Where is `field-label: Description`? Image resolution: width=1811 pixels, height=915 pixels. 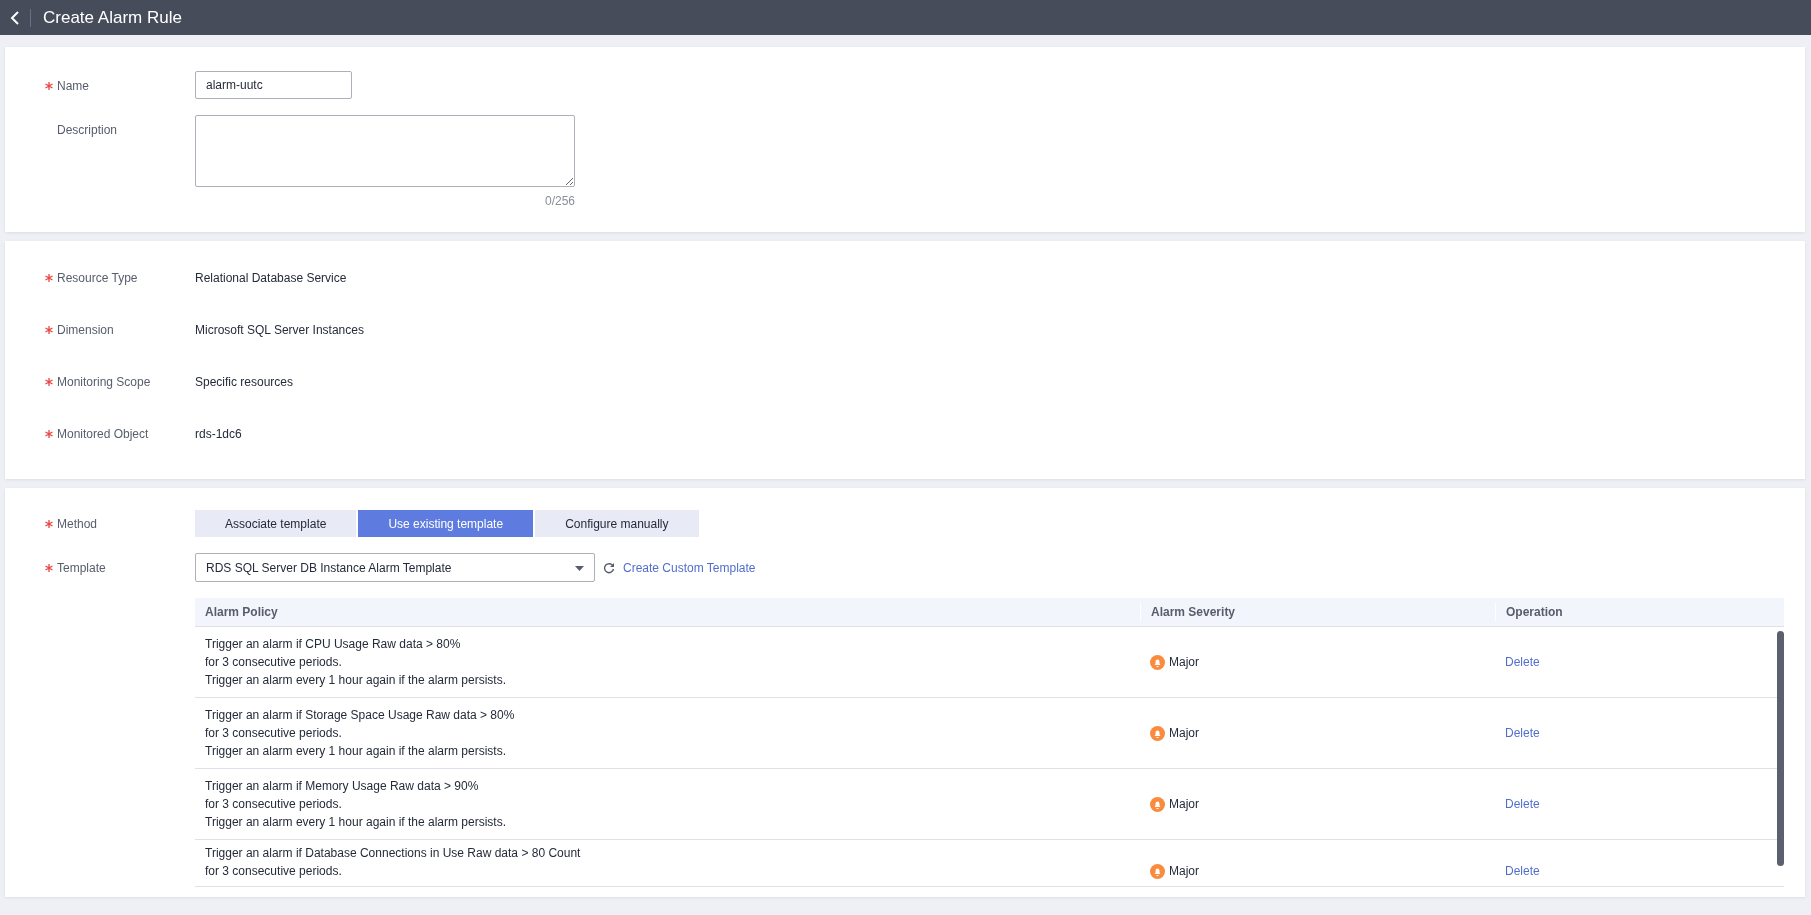 field-label: Description is located at coordinates (87, 130).